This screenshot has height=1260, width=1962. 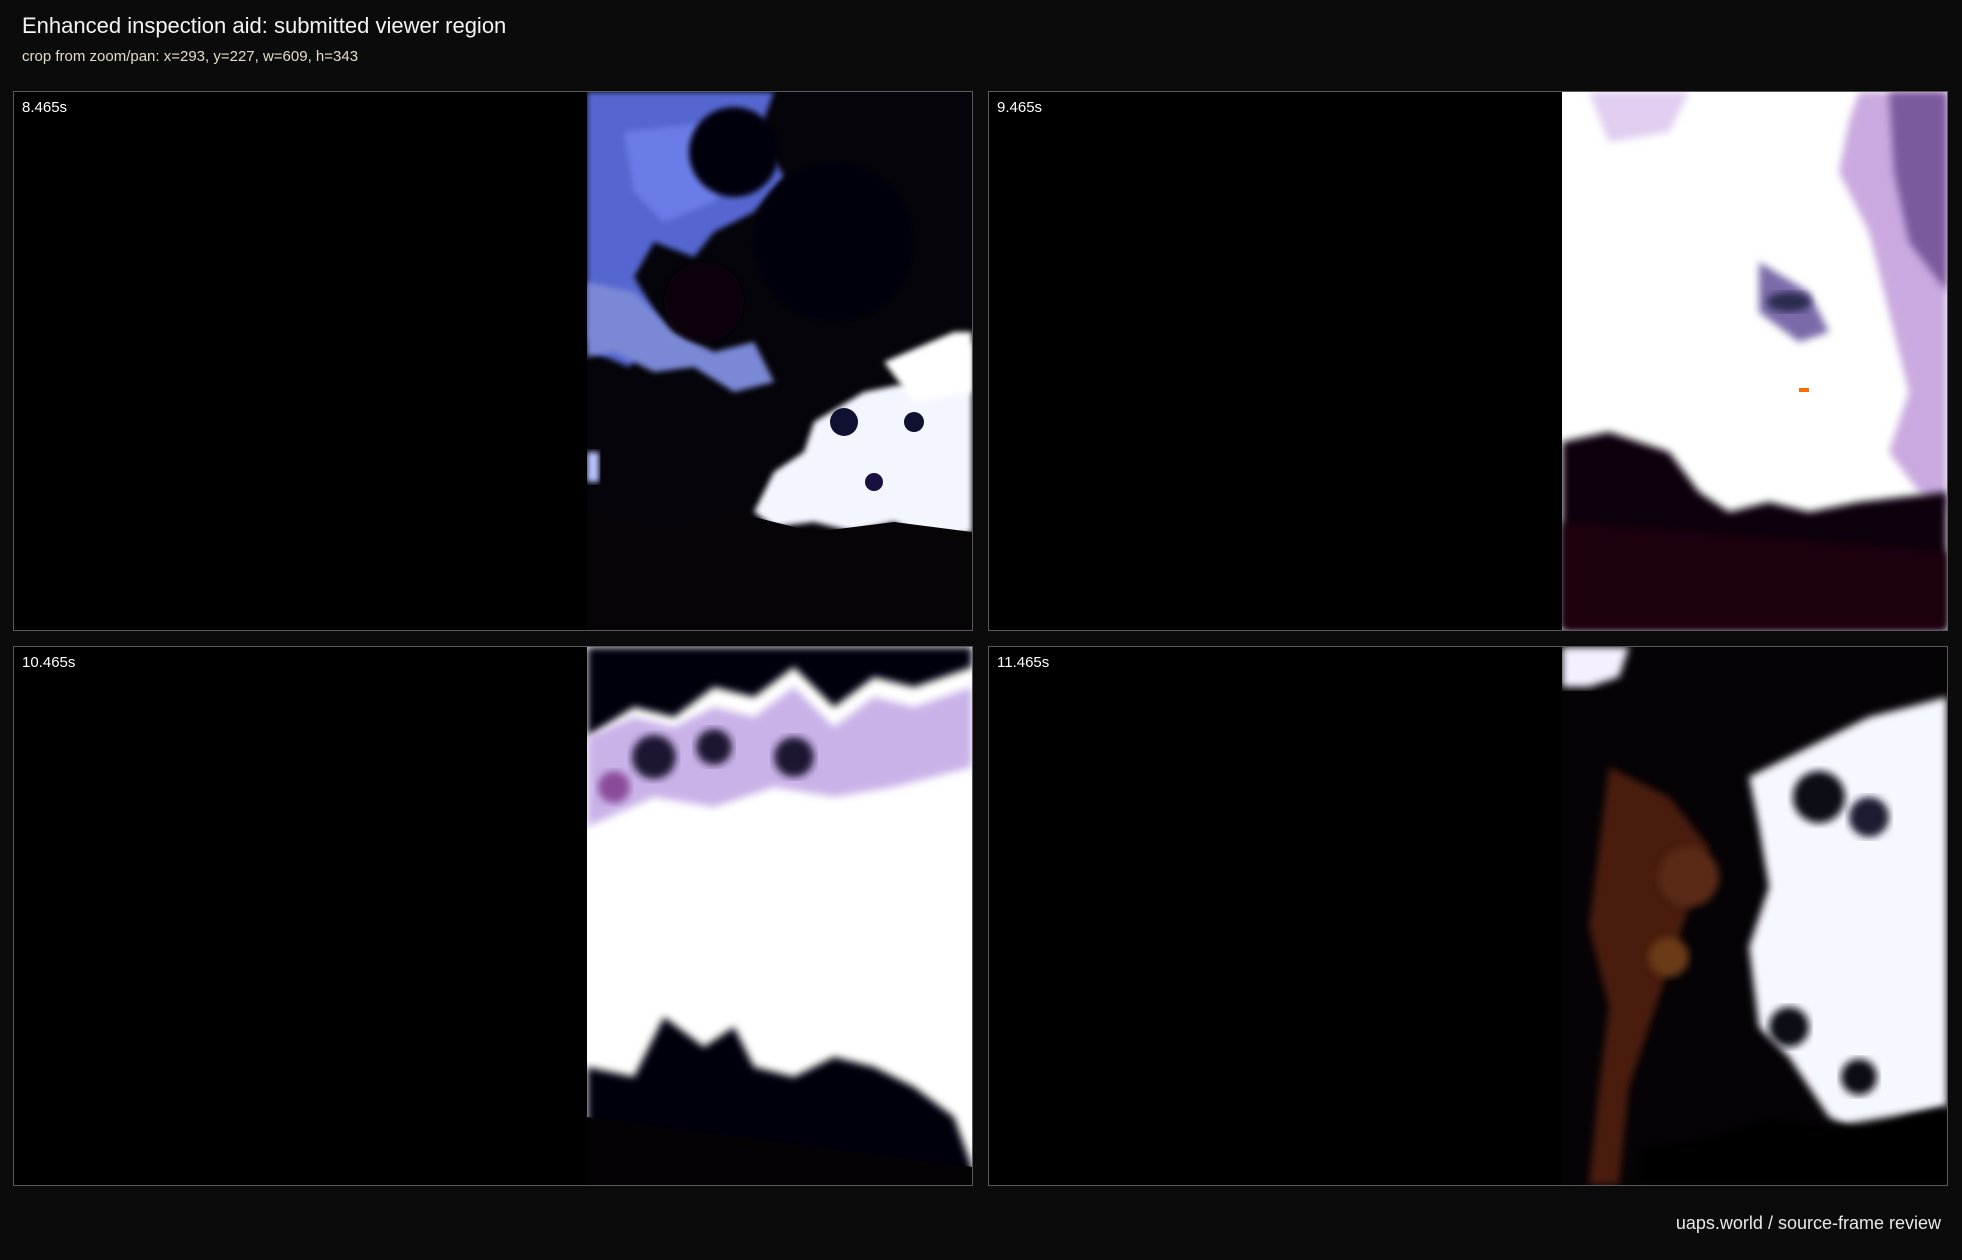 I want to click on frame-timestamp-4: 11.465s, so click(x=1023, y=662).